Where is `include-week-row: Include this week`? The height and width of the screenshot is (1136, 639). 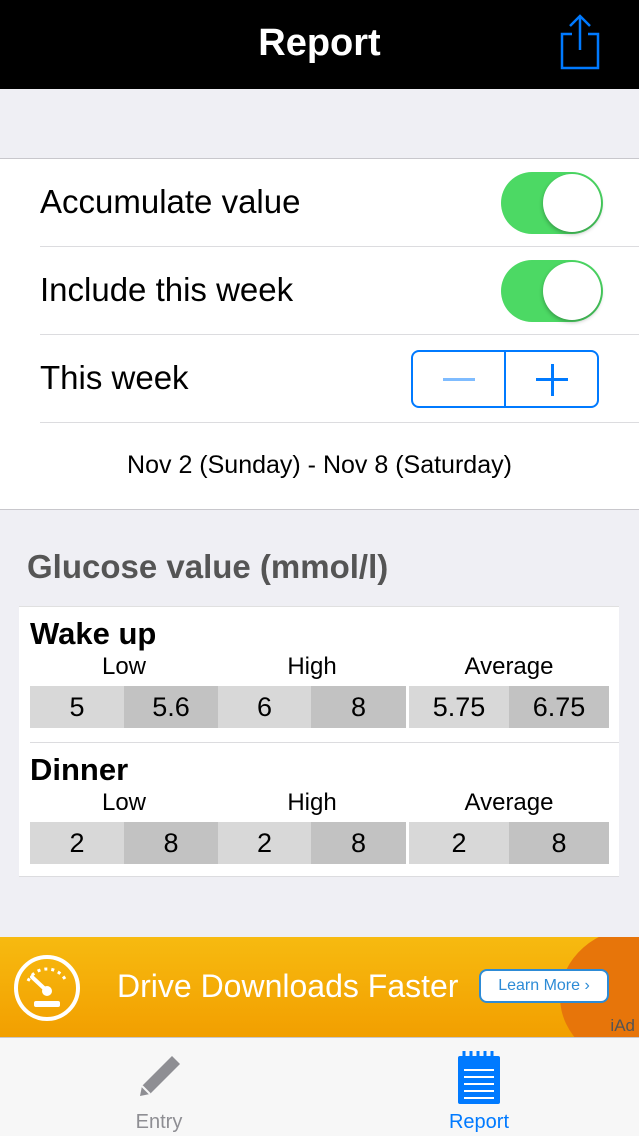 include-week-row: Include this week is located at coordinates (339, 291).